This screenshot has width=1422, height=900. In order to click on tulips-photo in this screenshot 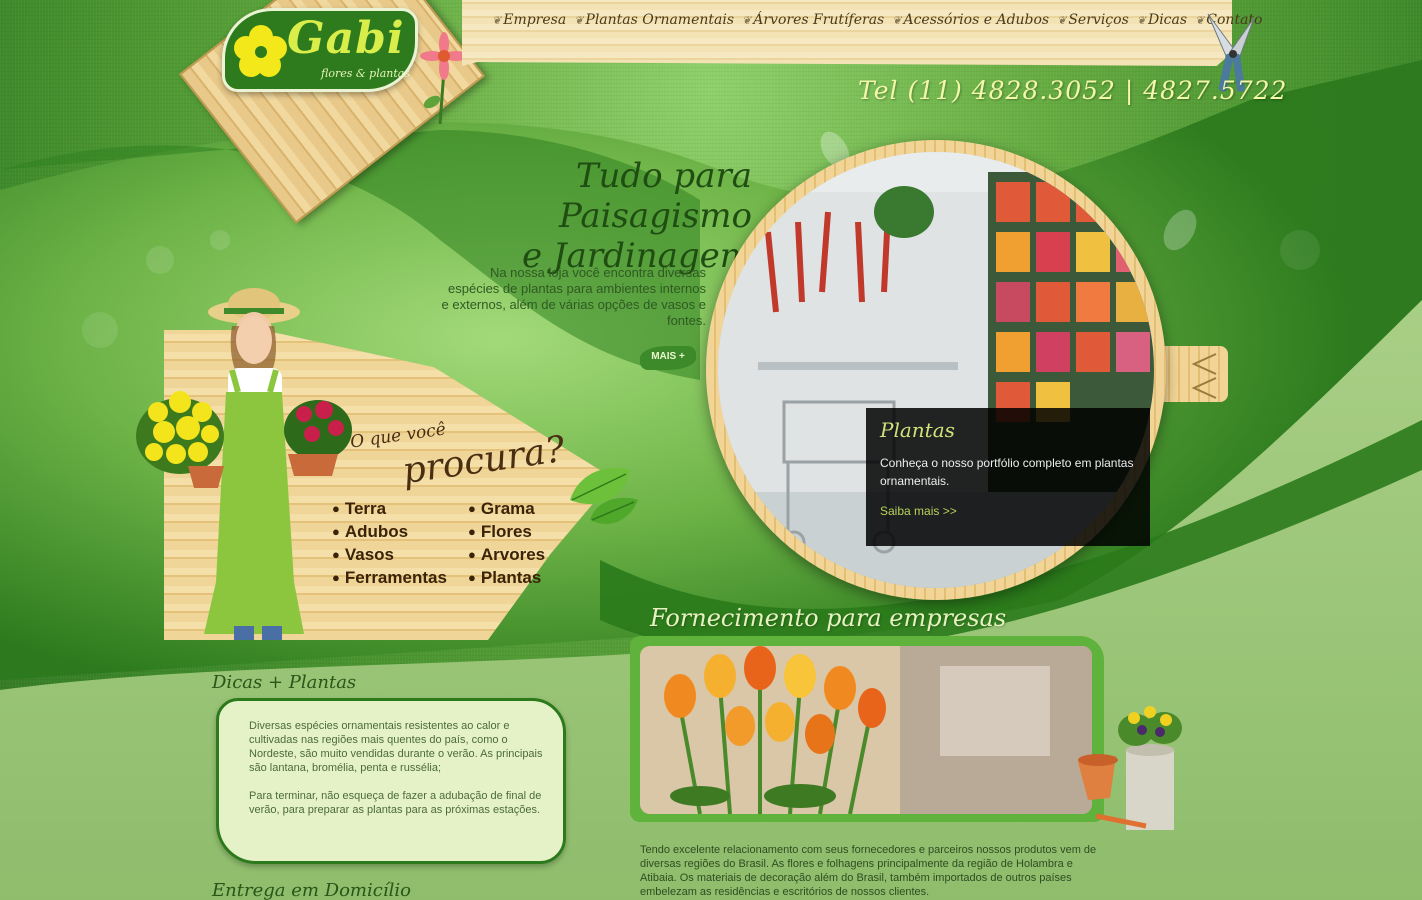, I will do `click(866, 730)`.